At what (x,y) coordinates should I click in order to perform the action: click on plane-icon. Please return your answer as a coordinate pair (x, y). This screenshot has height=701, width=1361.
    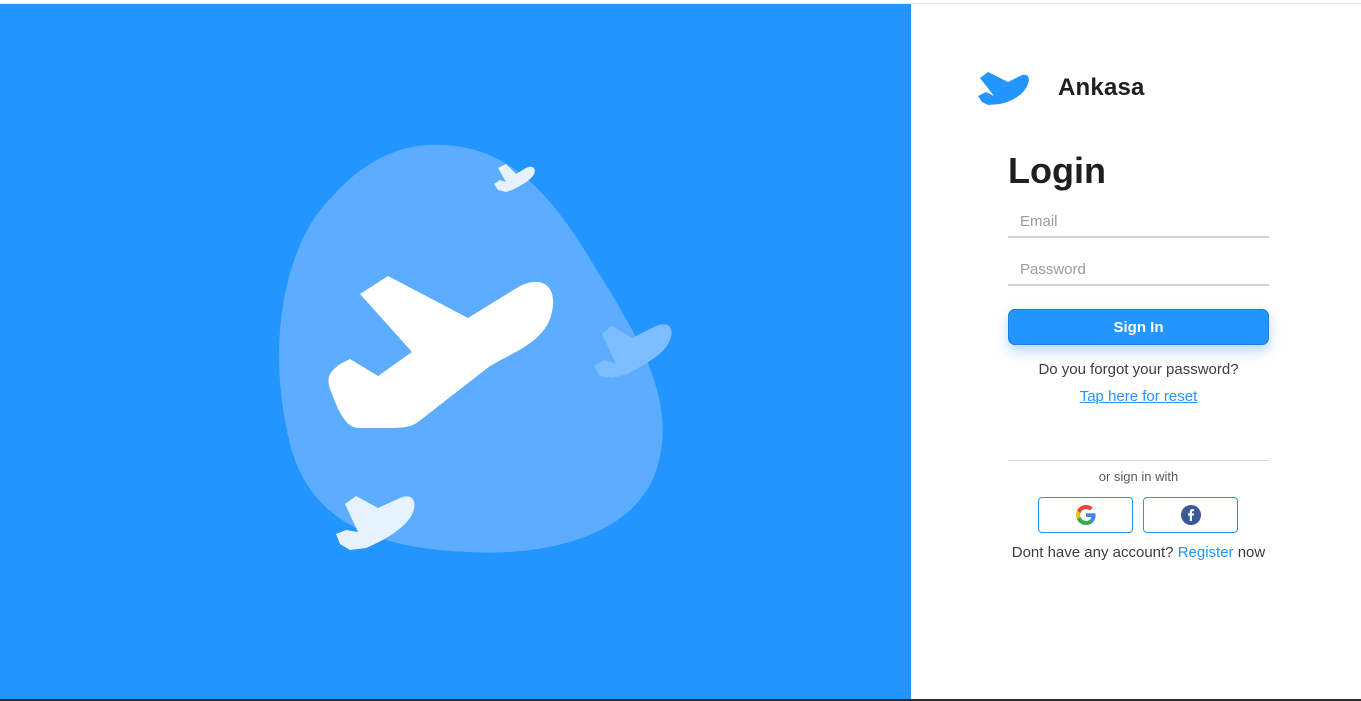
    Looking at the image, I should click on (1003, 88).